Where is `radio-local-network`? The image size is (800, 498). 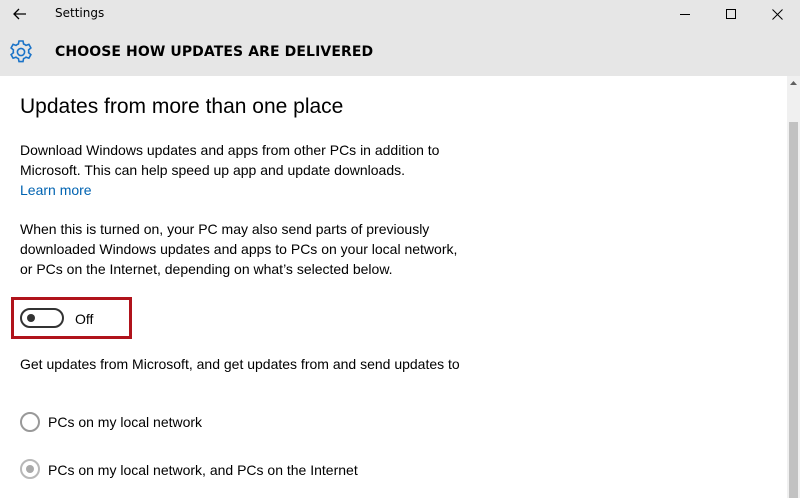
radio-local-network is located at coordinates (30, 422).